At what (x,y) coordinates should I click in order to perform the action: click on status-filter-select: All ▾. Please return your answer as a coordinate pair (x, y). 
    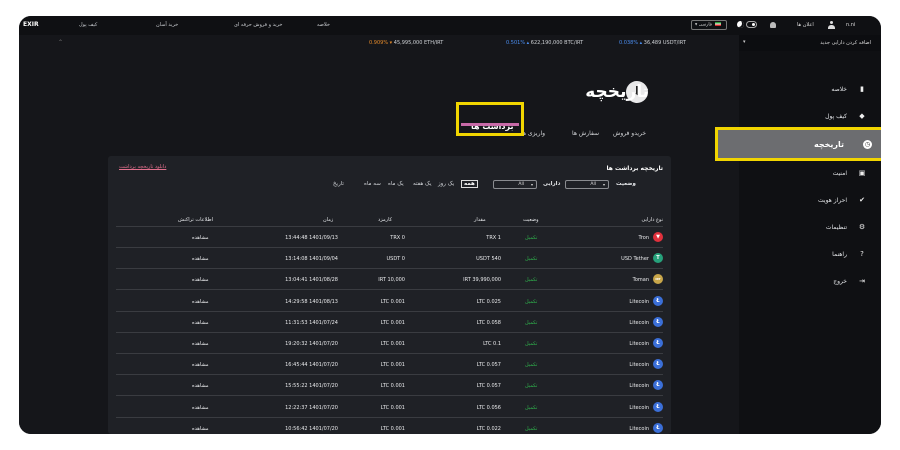
    Looking at the image, I should click on (587, 184).